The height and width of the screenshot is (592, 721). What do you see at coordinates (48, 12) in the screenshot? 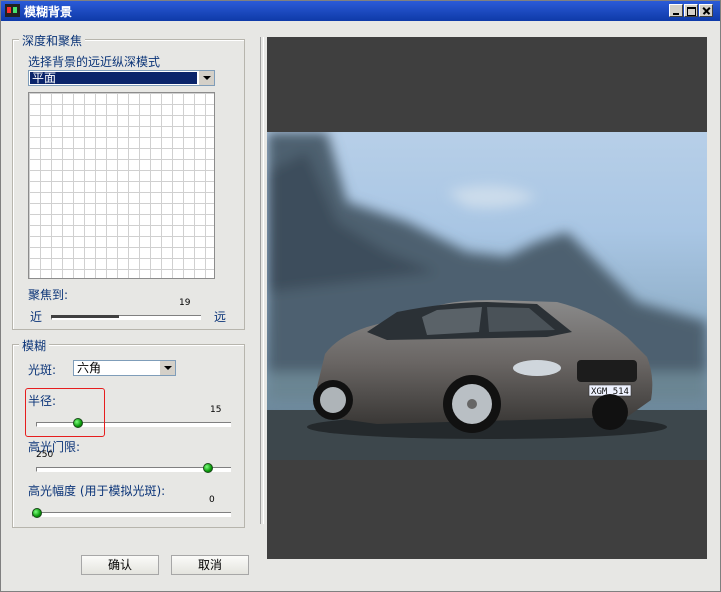
I see `window-title: 模糊背景` at bounding box center [48, 12].